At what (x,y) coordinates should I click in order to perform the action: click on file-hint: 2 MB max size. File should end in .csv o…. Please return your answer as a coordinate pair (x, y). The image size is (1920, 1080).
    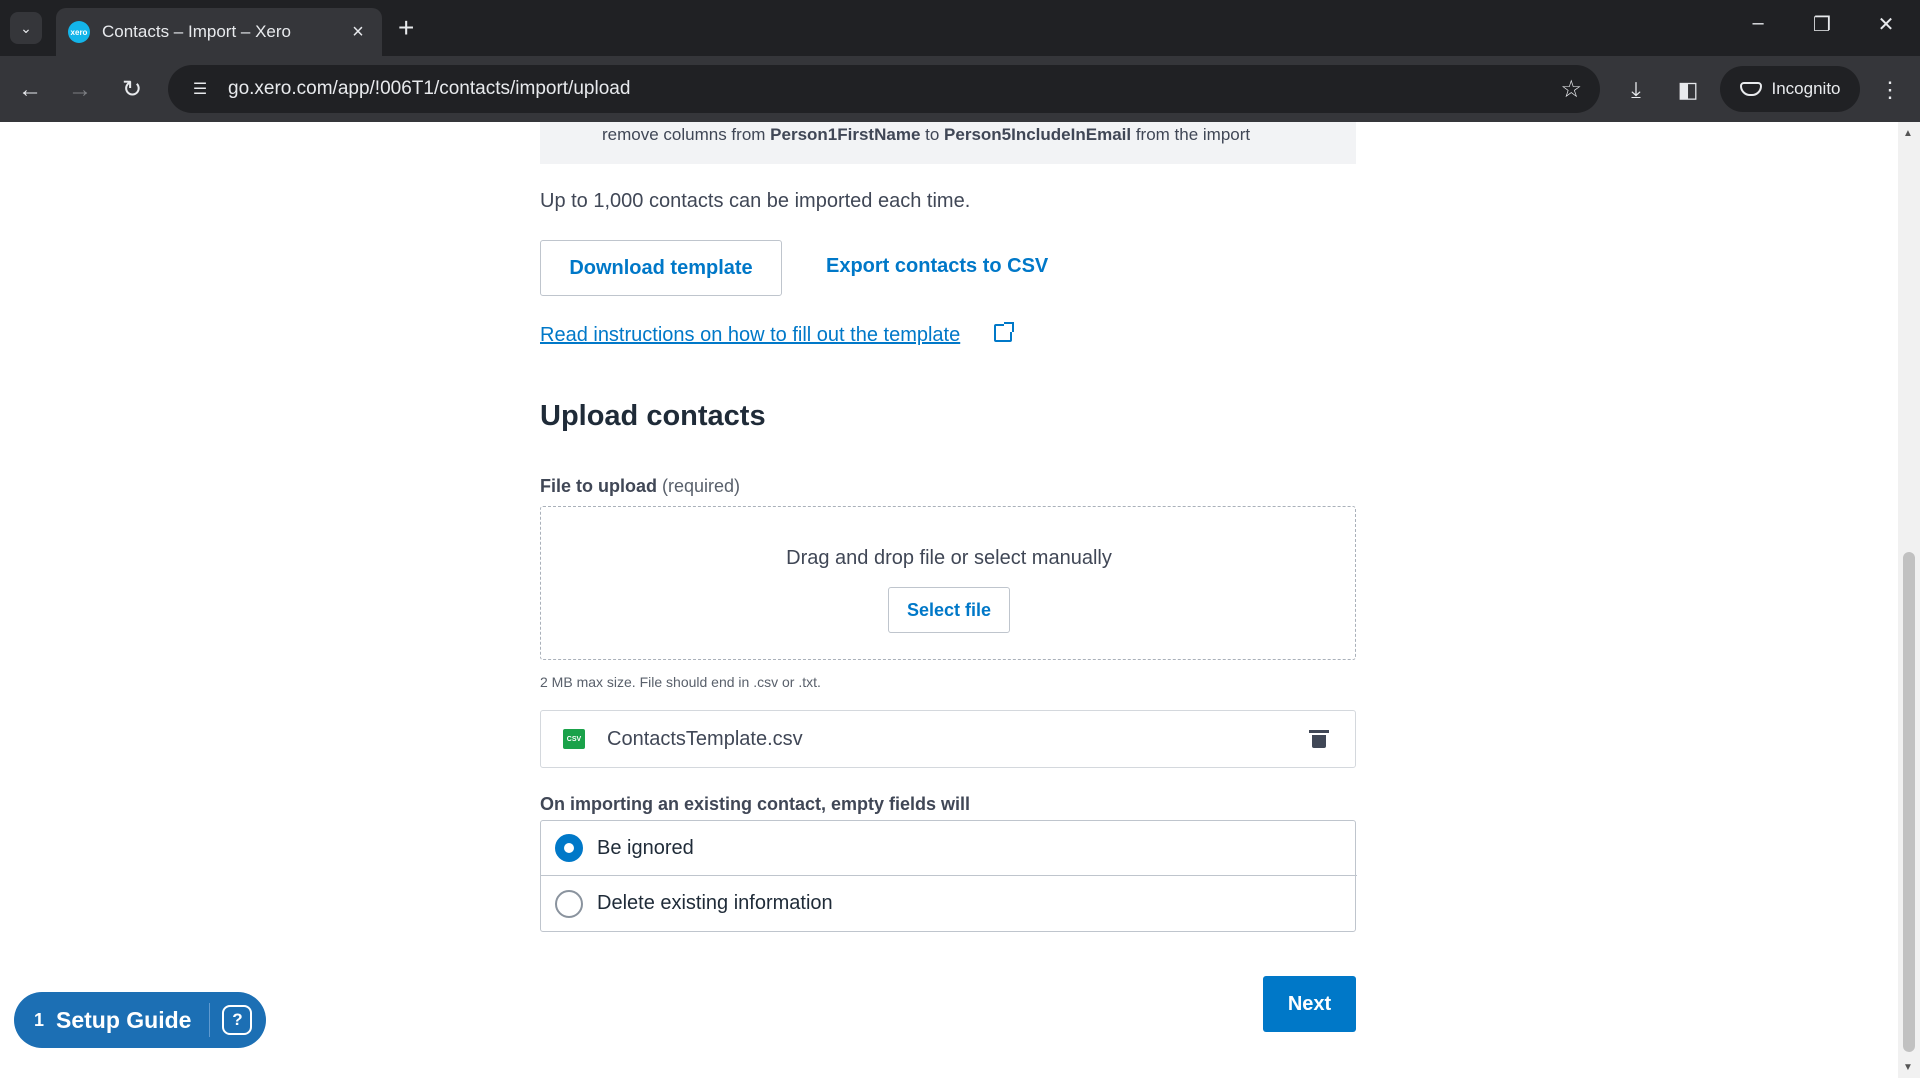
    Looking at the image, I should click on (680, 682).